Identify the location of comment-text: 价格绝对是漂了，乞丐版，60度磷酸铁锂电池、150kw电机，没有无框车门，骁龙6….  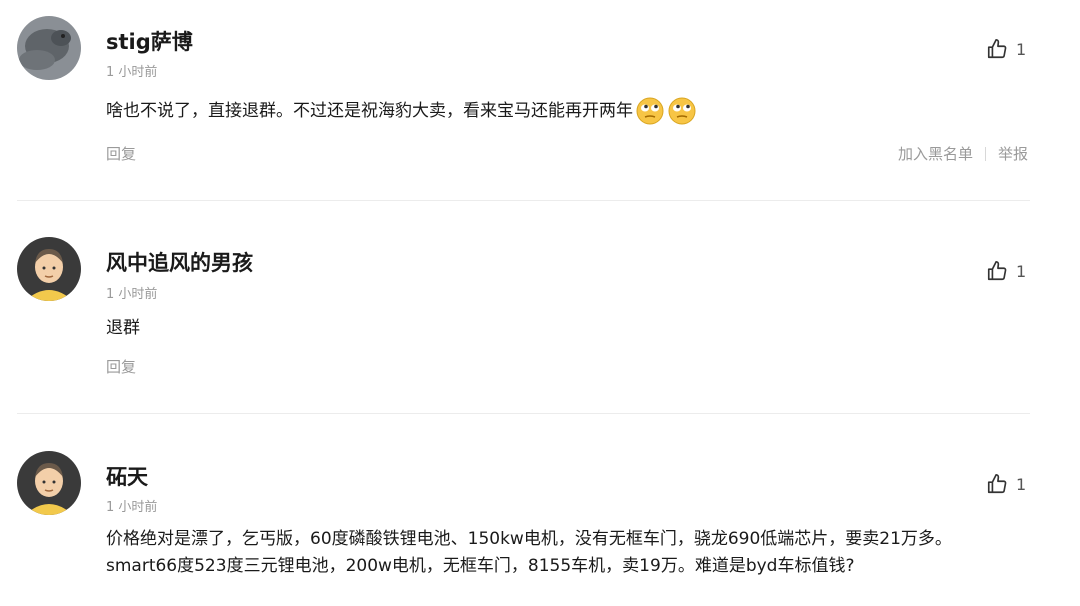
(529, 552).